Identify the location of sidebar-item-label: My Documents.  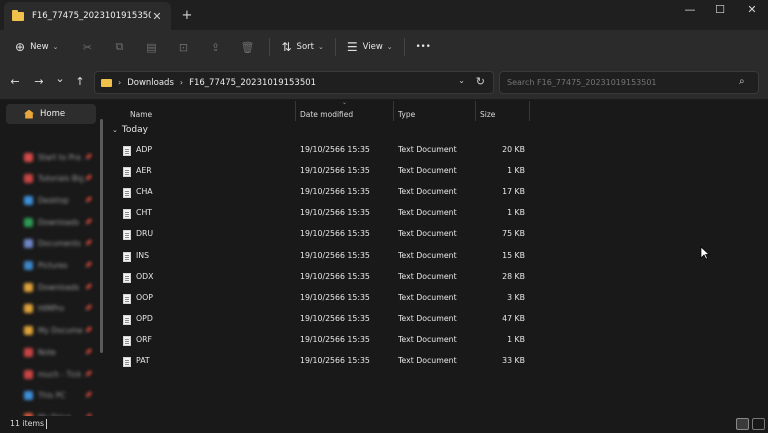
(60, 331).